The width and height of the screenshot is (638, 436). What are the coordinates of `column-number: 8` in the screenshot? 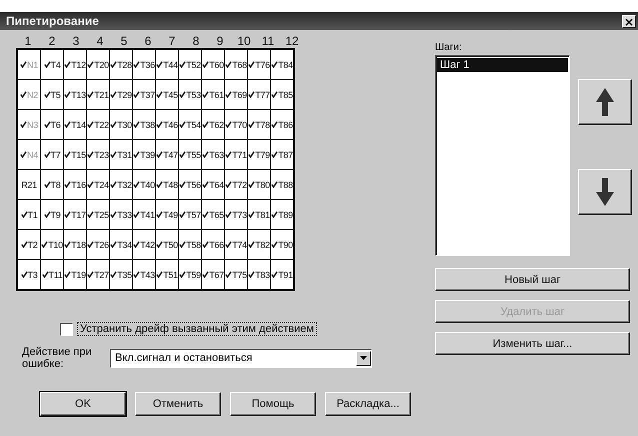 It's located at (196, 41).